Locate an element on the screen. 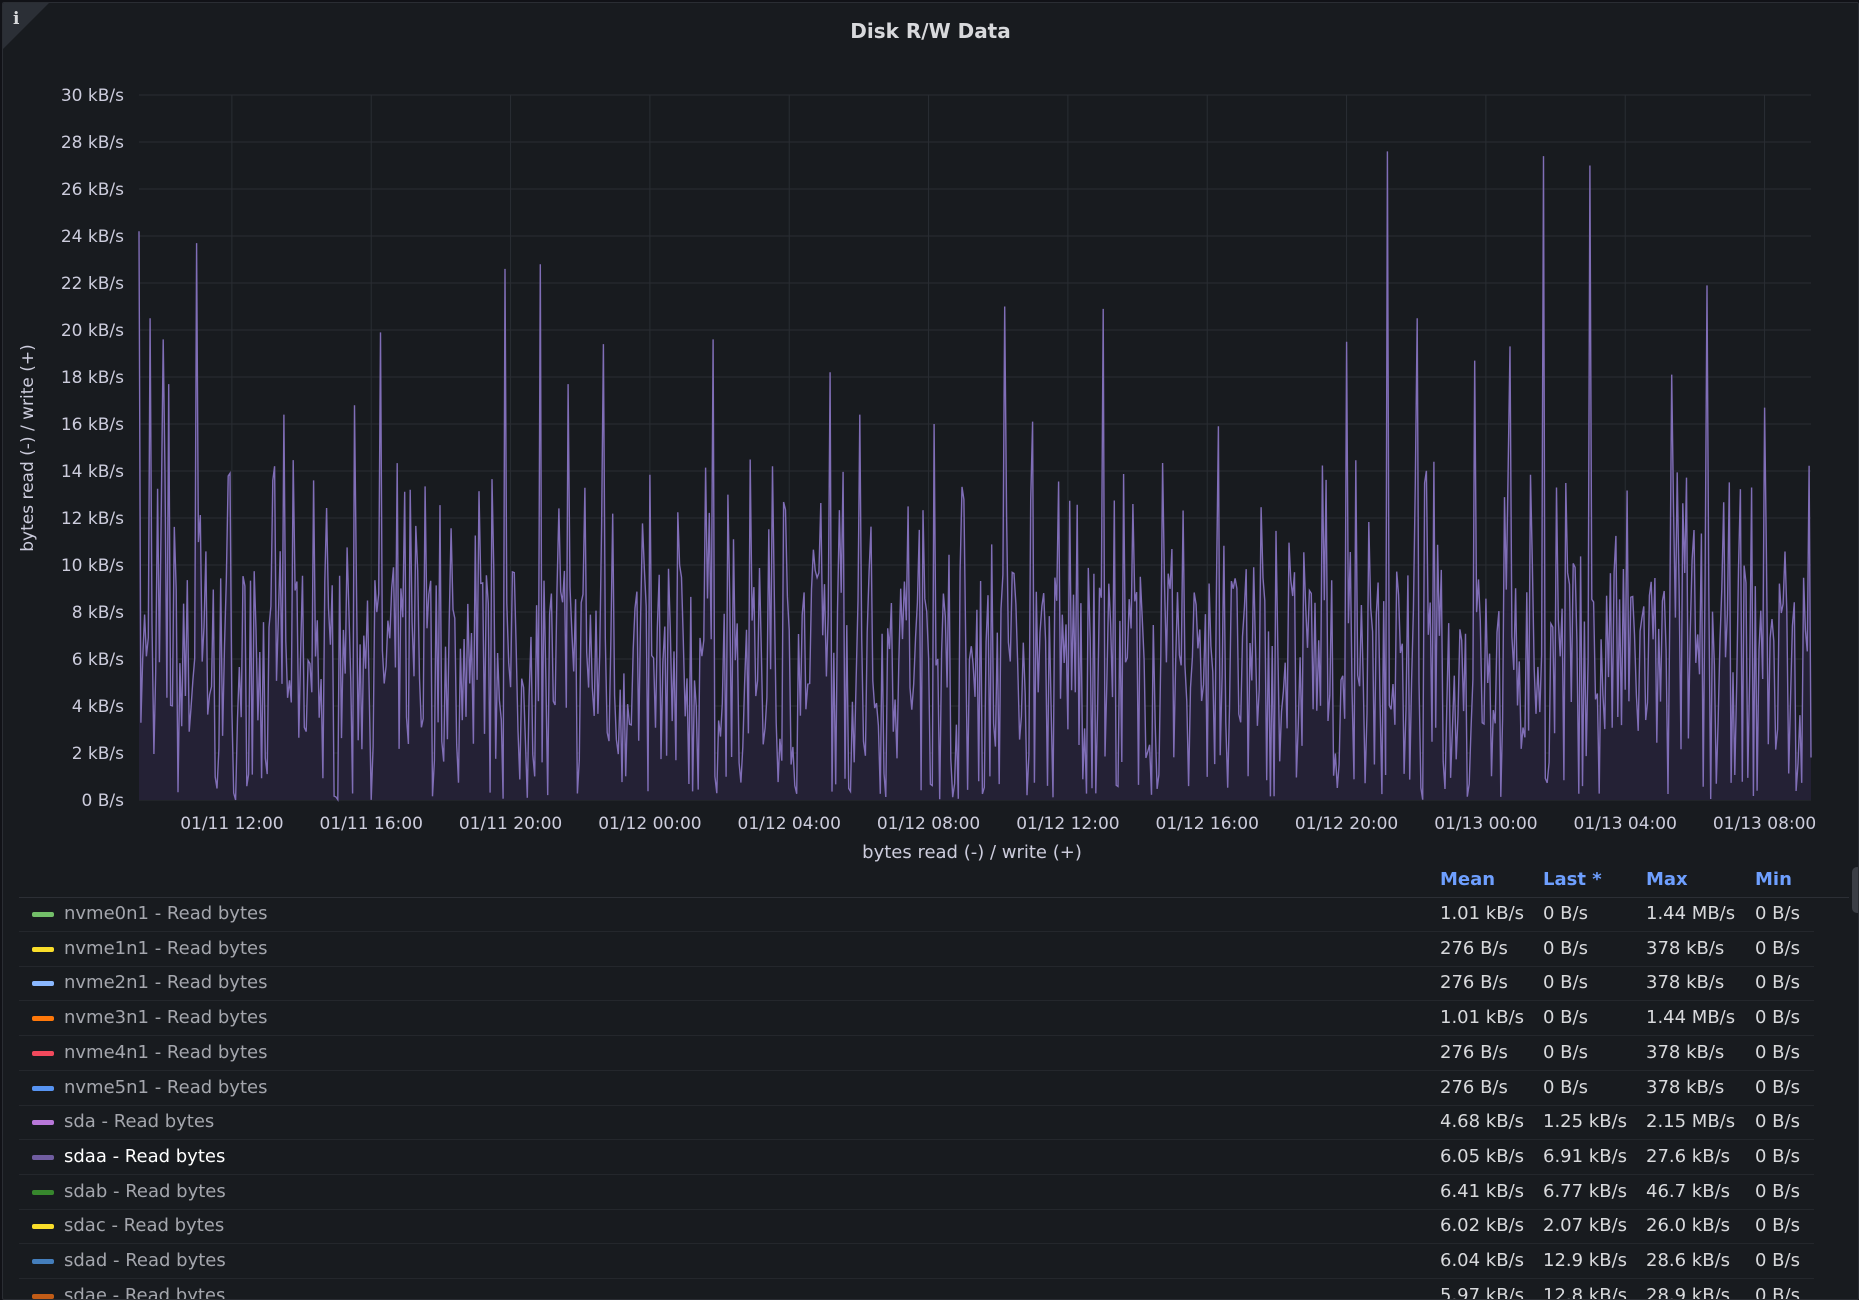 Image resolution: width=1859 pixels, height=1300 pixels. x-tick-label: 01/11 16:00 is located at coordinates (371, 824).